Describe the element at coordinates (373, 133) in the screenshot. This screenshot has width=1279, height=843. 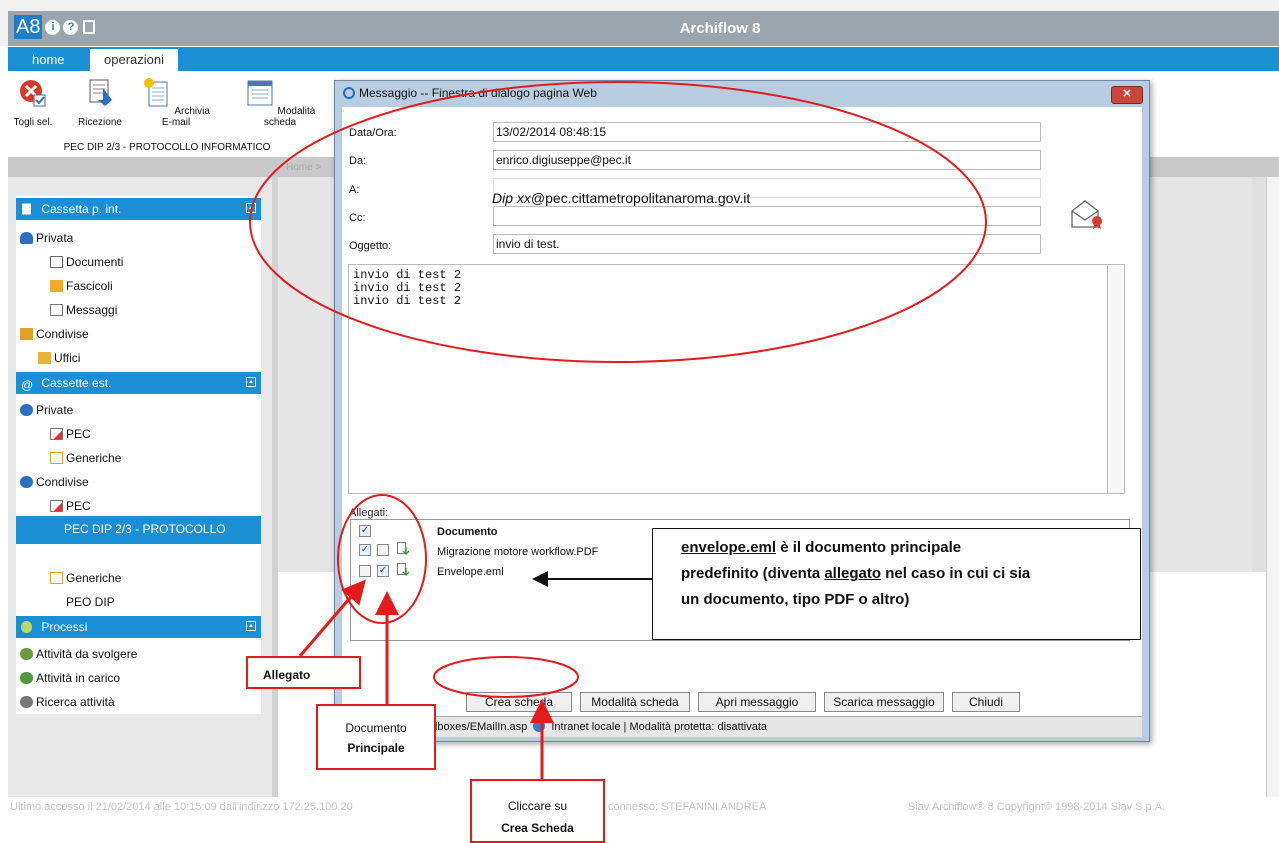
I see `date-label: Data/Ora:` at that location.